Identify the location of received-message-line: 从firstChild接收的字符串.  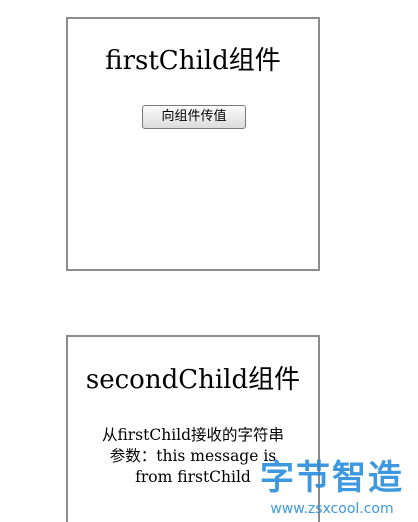
(193, 435).